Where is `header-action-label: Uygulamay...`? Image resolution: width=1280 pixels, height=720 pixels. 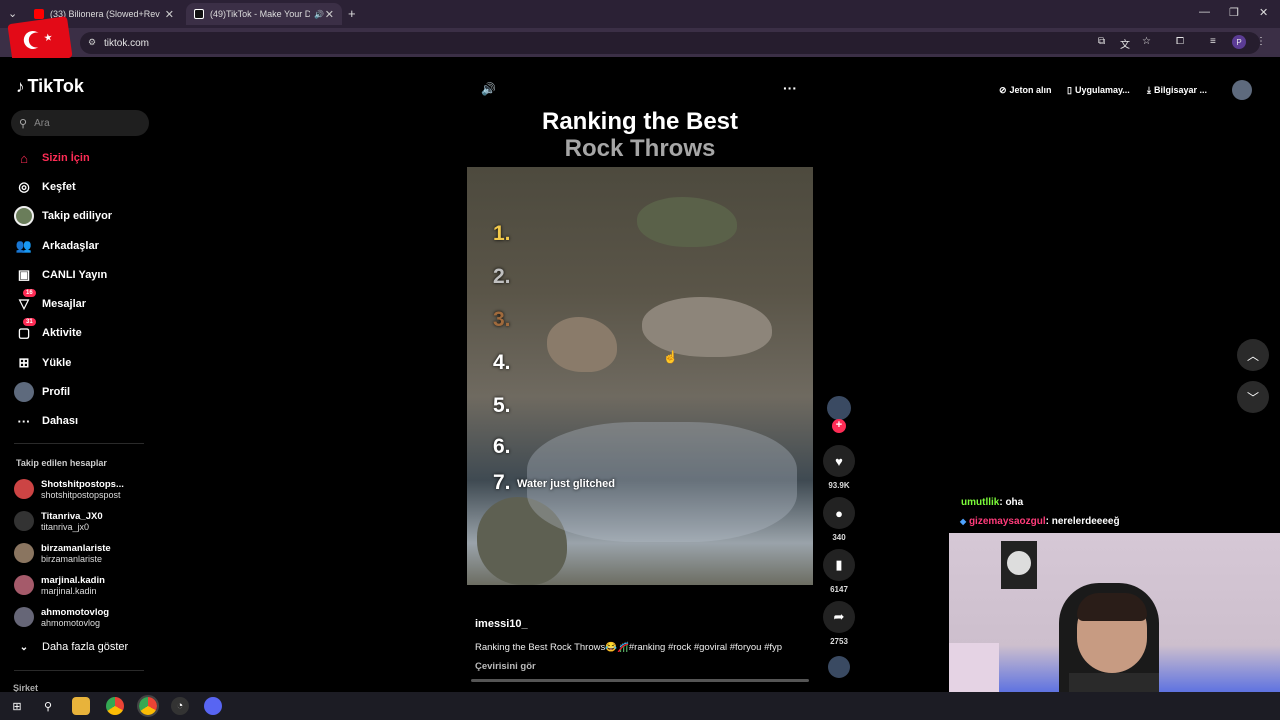
header-action-label: Uygulamay... is located at coordinates (1102, 90).